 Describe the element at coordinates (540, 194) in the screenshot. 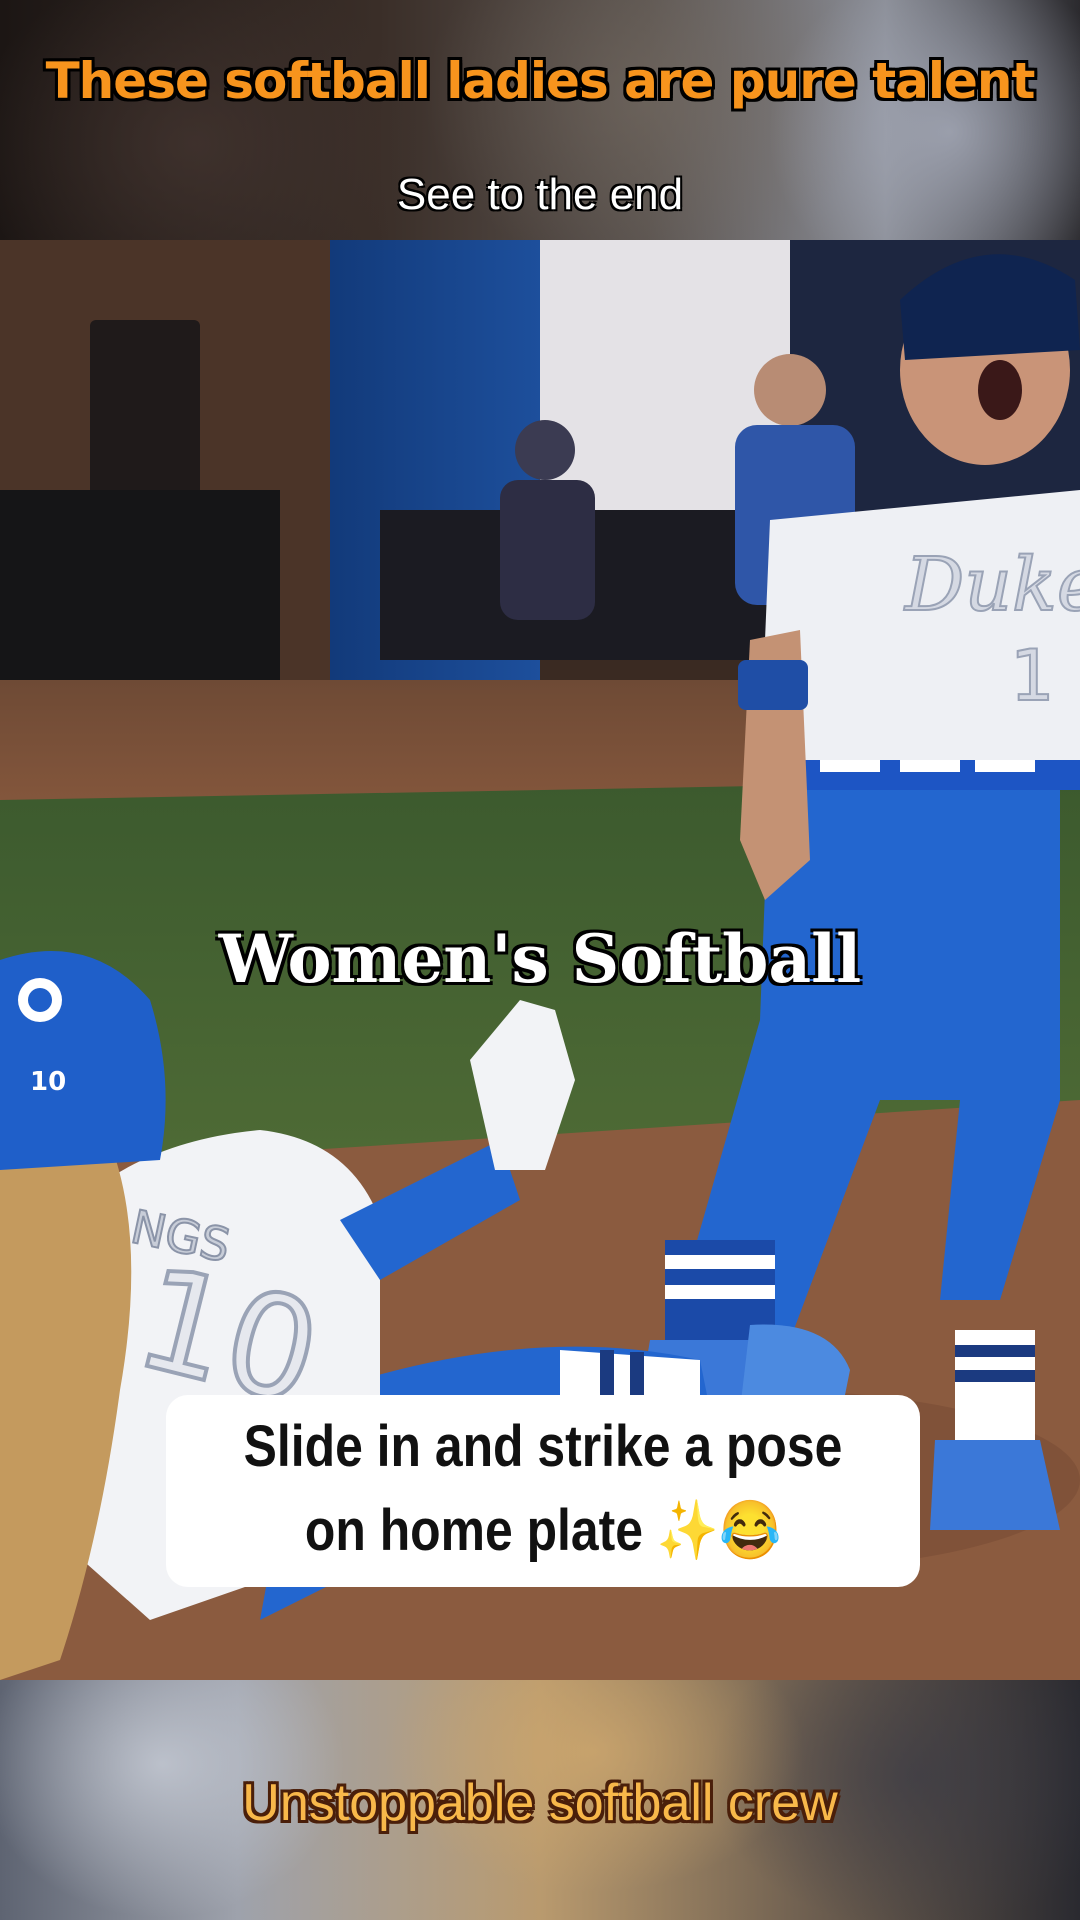

I see `video-subtitle: See to the end` at that location.